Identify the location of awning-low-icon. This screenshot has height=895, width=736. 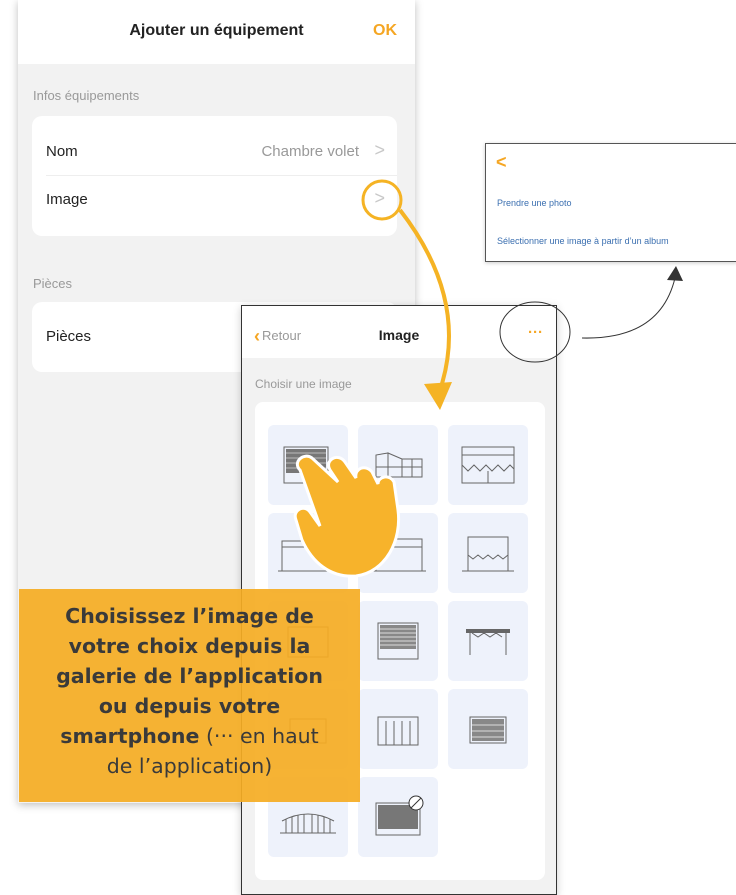
(488, 554).